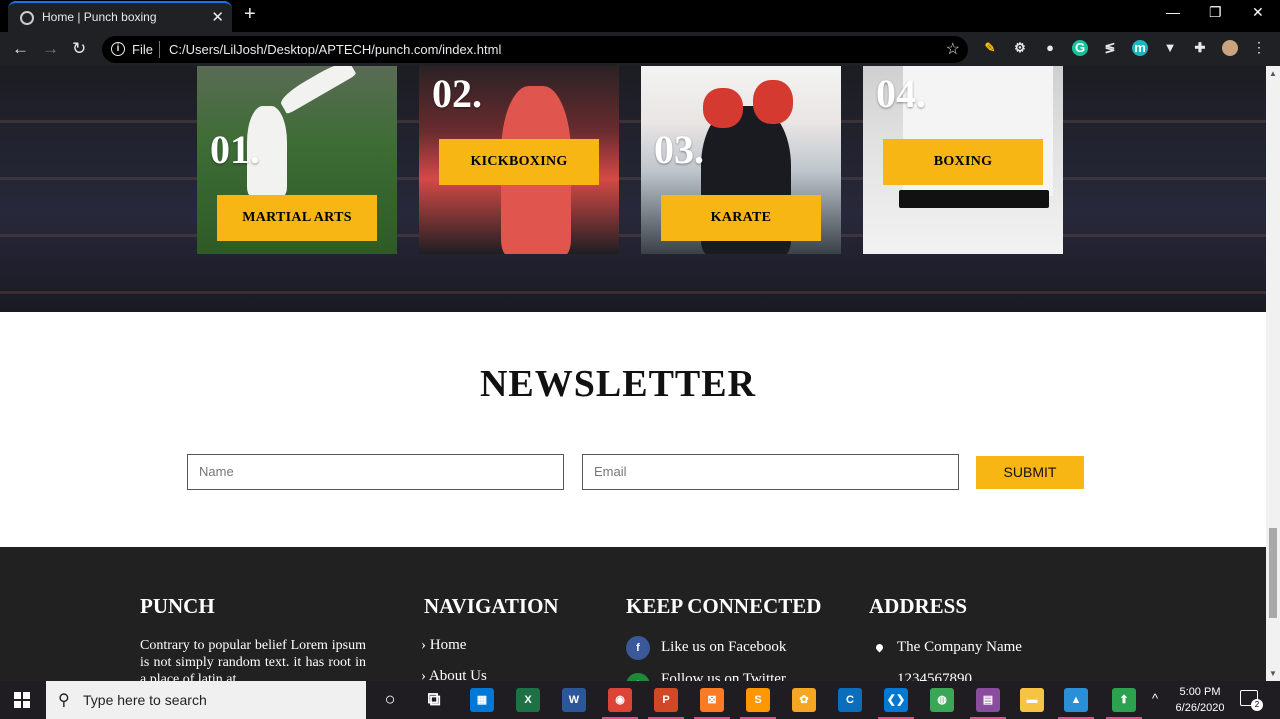 Image resolution: width=1280 pixels, height=719 pixels. Describe the element at coordinates (250, 14) in the screenshot. I see `new-tab-button: +` at that location.